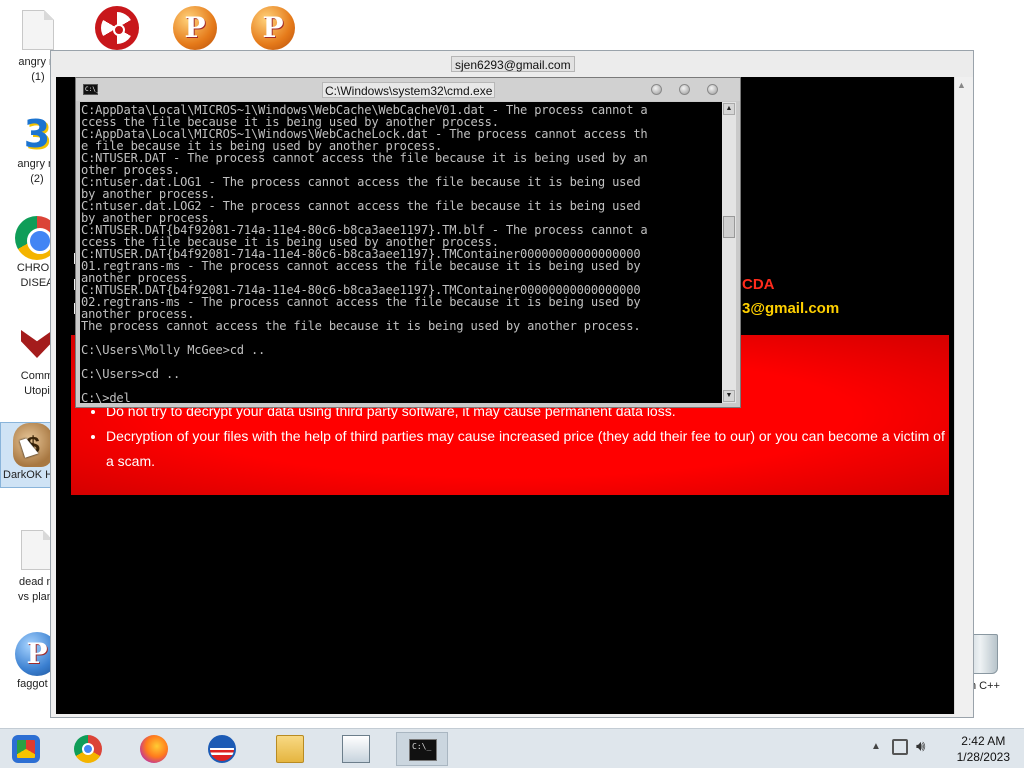 This screenshot has height=768, width=1024. Describe the element at coordinates (791, 308) in the screenshot. I see `ransom-email-text: 3@gmail.com` at that location.